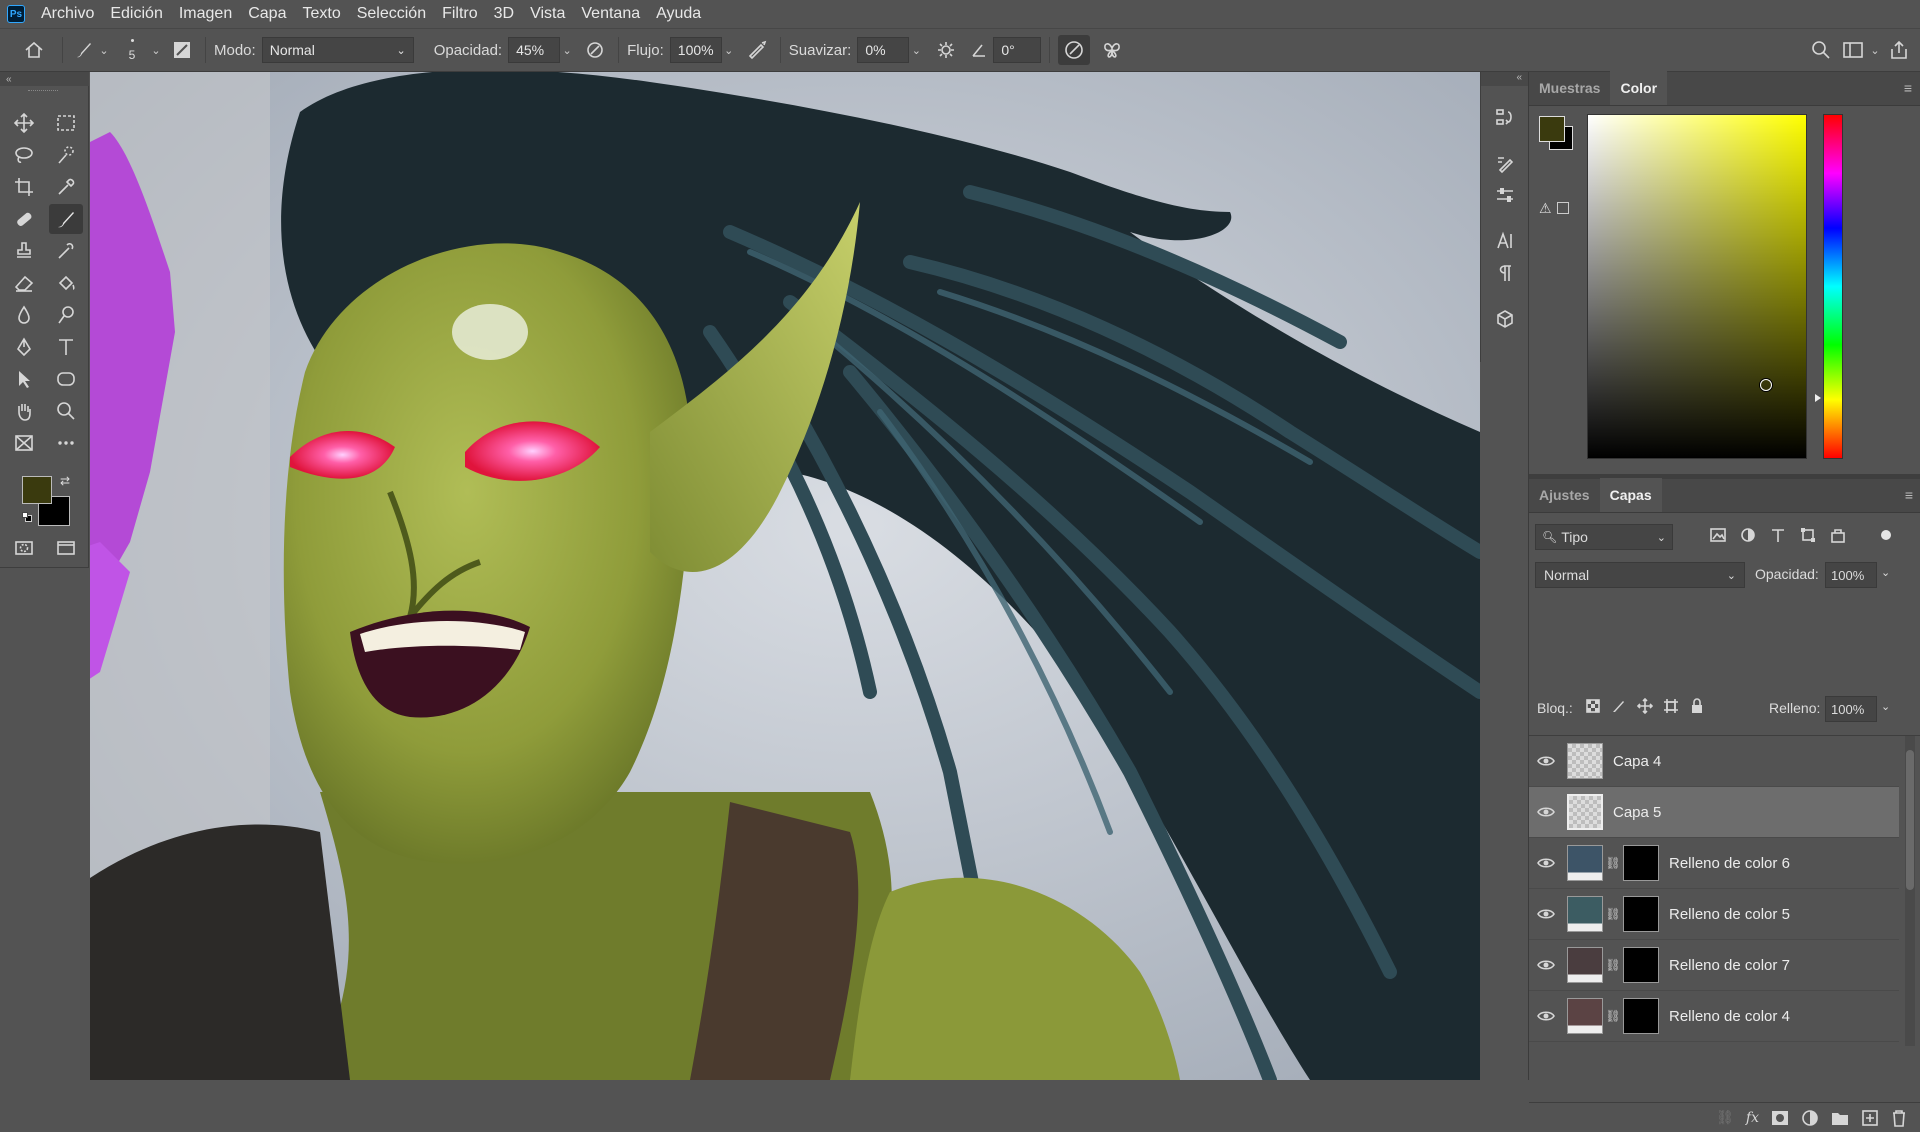 This screenshot has height=1132, width=1920. What do you see at coordinates (66, 283) in the screenshot?
I see `paint-bucket-icon` at bounding box center [66, 283].